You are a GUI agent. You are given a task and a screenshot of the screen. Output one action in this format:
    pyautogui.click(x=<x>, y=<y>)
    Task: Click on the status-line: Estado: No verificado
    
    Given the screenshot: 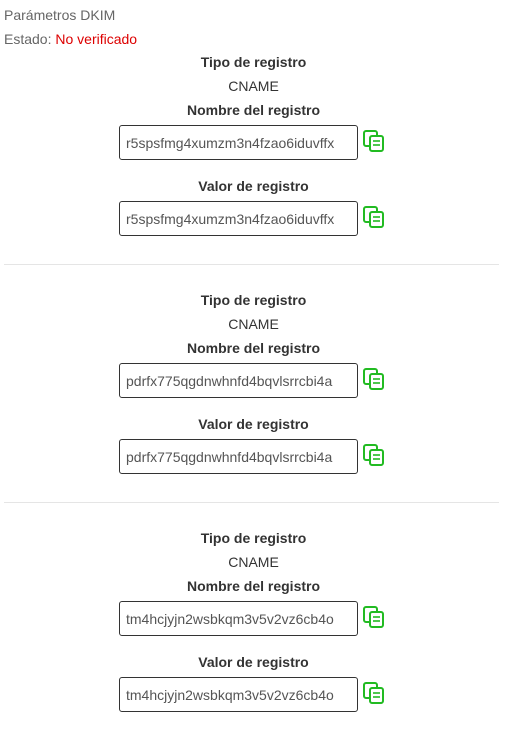 What is the action you would take?
    pyautogui.click(x=253, y=39)
    